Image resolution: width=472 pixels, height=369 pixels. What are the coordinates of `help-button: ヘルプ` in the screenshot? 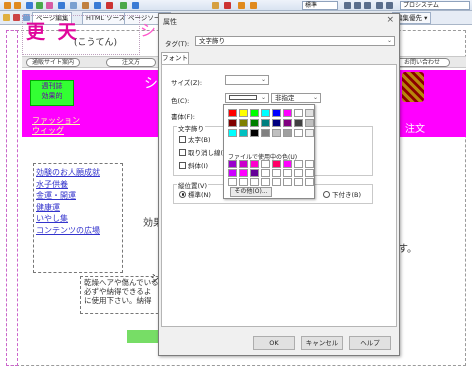 It's located at (370, 343).